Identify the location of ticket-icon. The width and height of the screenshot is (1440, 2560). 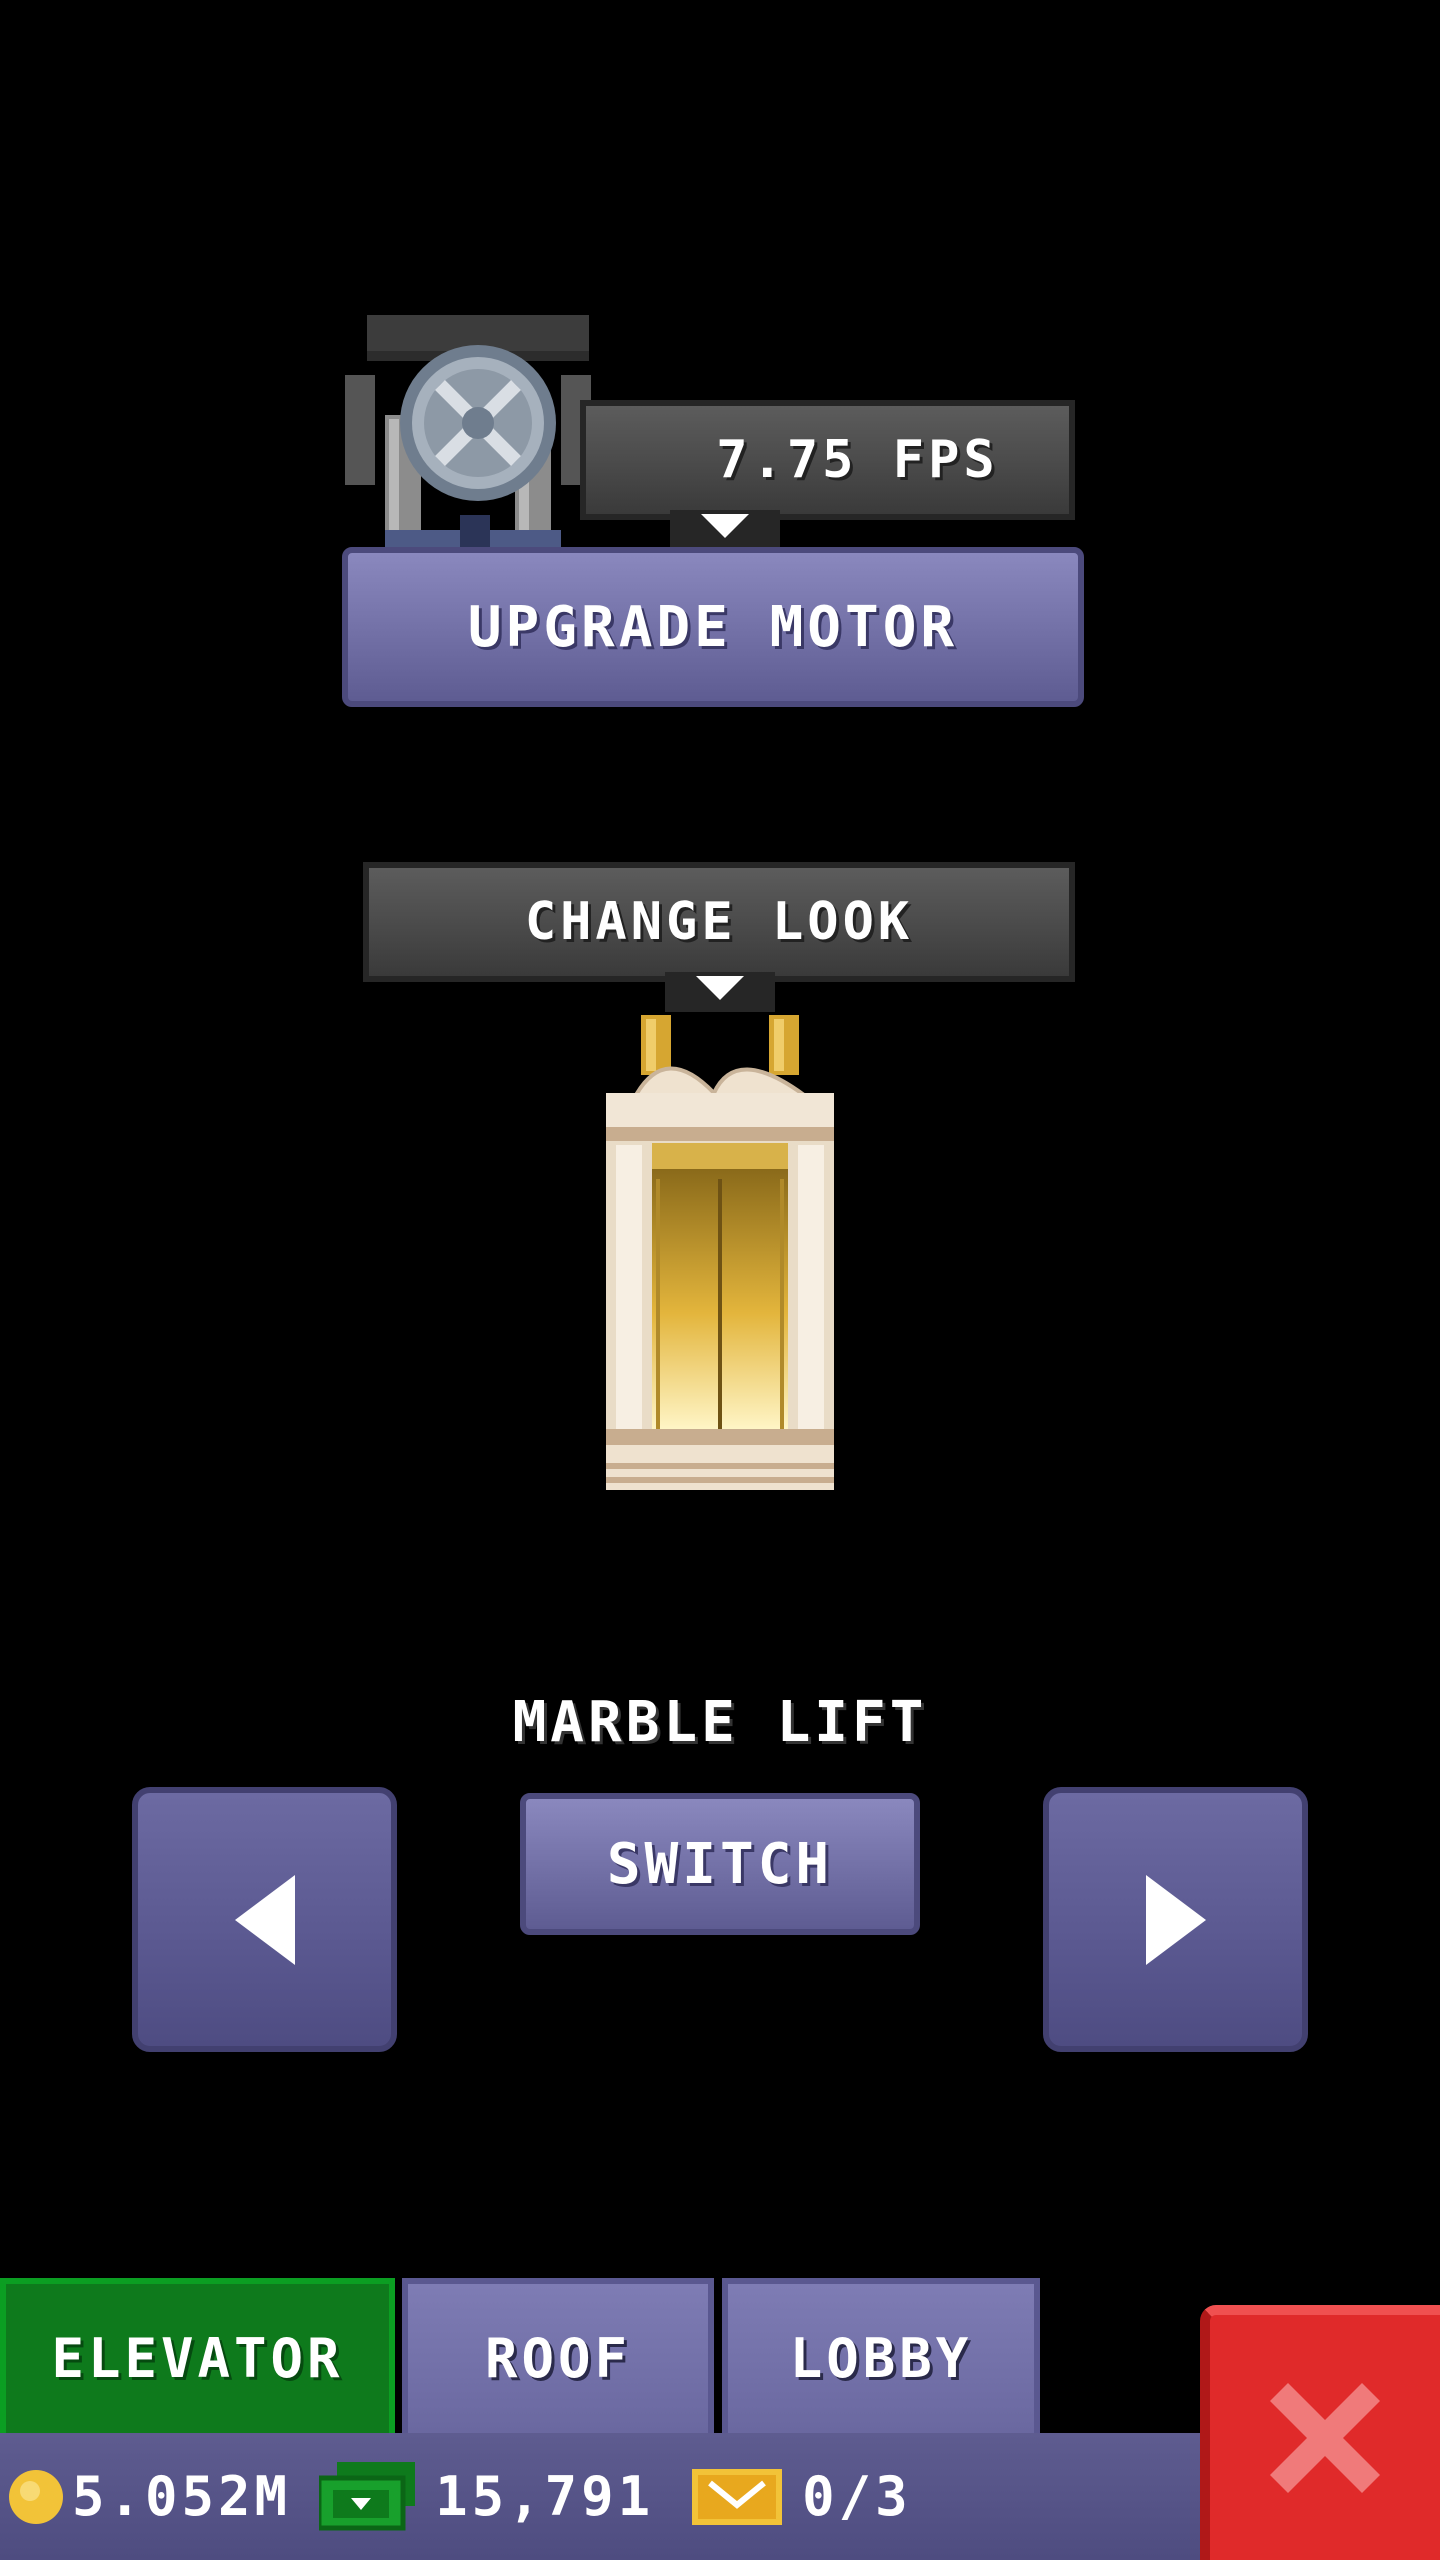
(737, 2496).